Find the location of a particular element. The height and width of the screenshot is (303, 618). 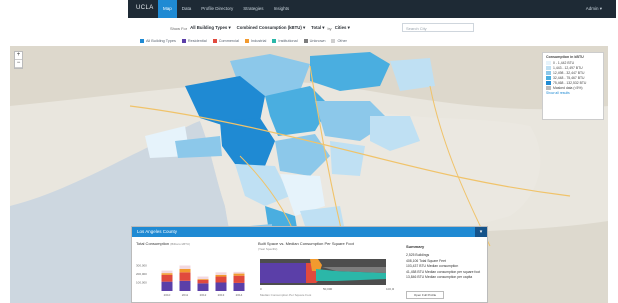

panel-header: Los Angeles County ▾ is located at coordinates (309, 232).